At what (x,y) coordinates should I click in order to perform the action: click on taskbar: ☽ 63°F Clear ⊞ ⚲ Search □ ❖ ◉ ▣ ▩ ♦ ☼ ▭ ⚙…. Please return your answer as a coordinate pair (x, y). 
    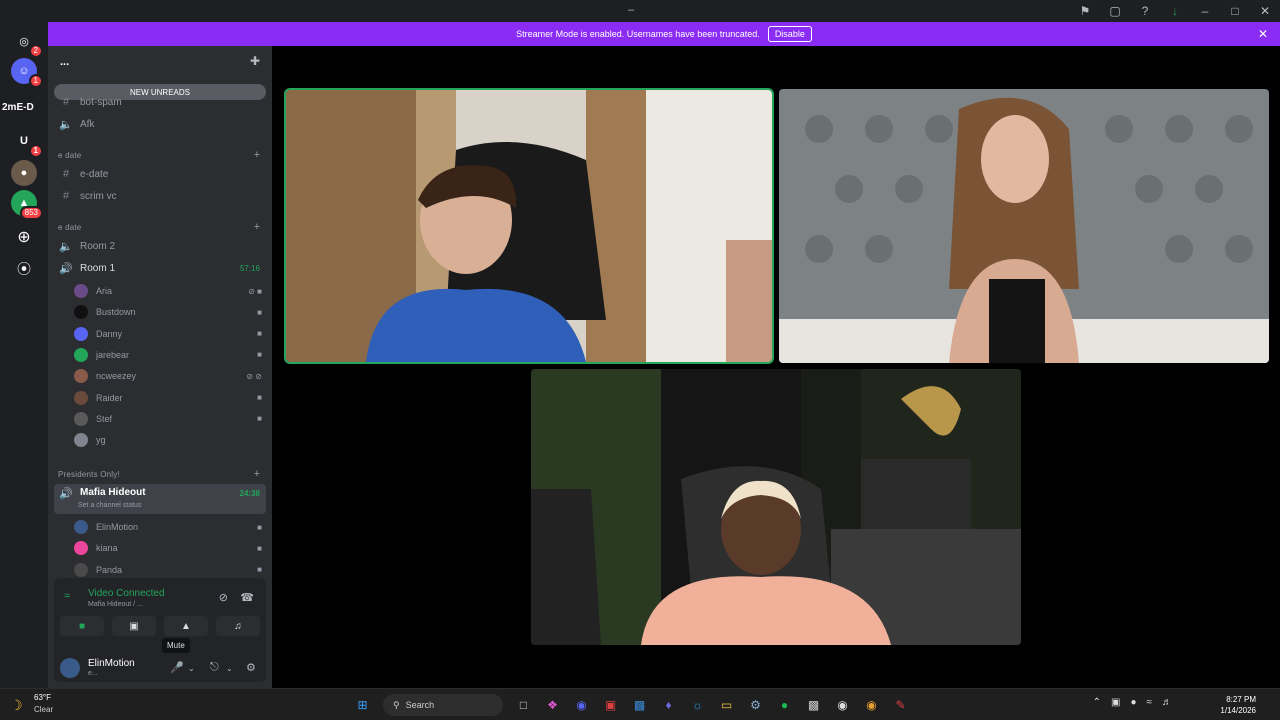
    Looking at the image, I should click on (640, 704).